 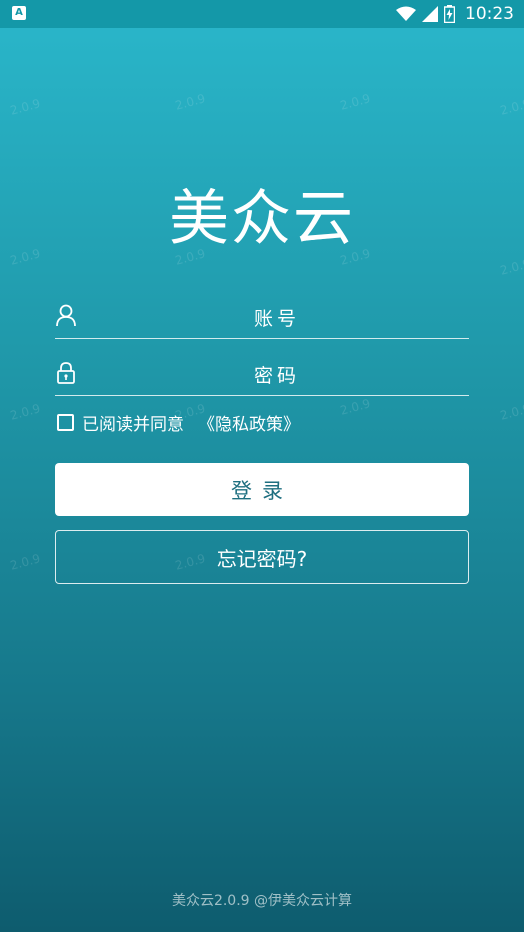 I want to click on user-icon, so click(x=66, y=315).